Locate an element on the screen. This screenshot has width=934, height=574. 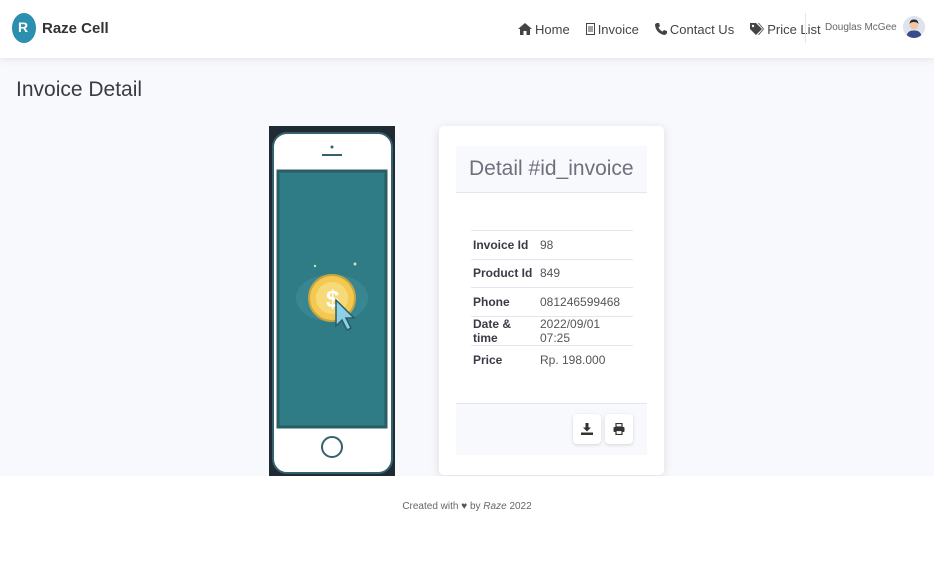
row-label: Price is located at coordinates (504, 359).